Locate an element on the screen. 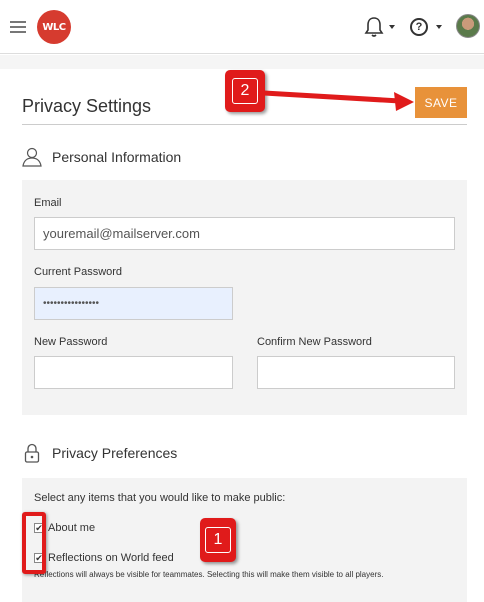  reflections-option: ✔ Reflections on World feed is located at coordinates (104, 558).